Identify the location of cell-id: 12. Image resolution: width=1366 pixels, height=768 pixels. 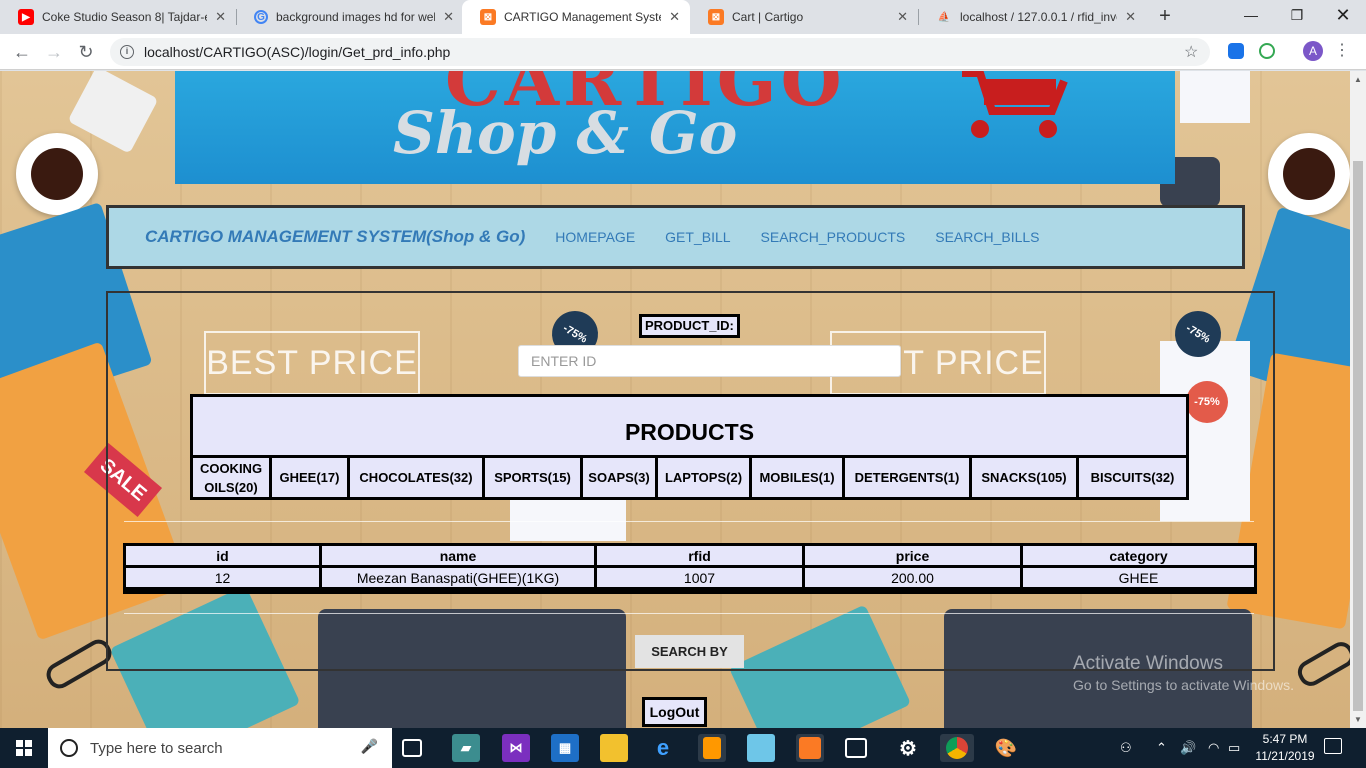
(222, 577).